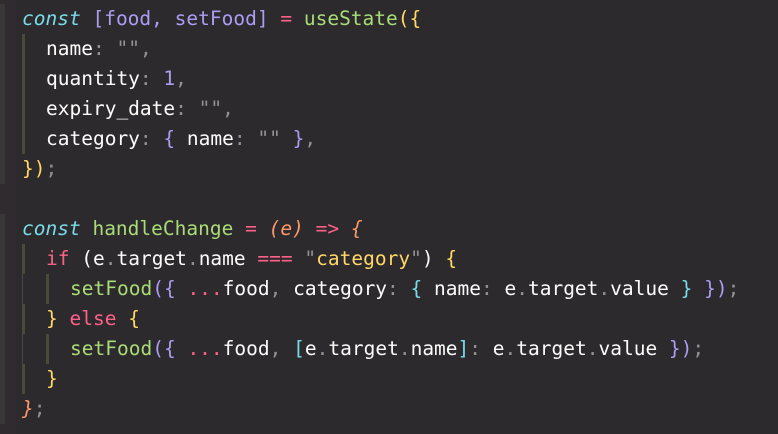 Image resolution: width=778 pixels, height=434 pixels. Describe the element at coordinates (416, 258) in the screenshot. I see `code-token: "` at that location.